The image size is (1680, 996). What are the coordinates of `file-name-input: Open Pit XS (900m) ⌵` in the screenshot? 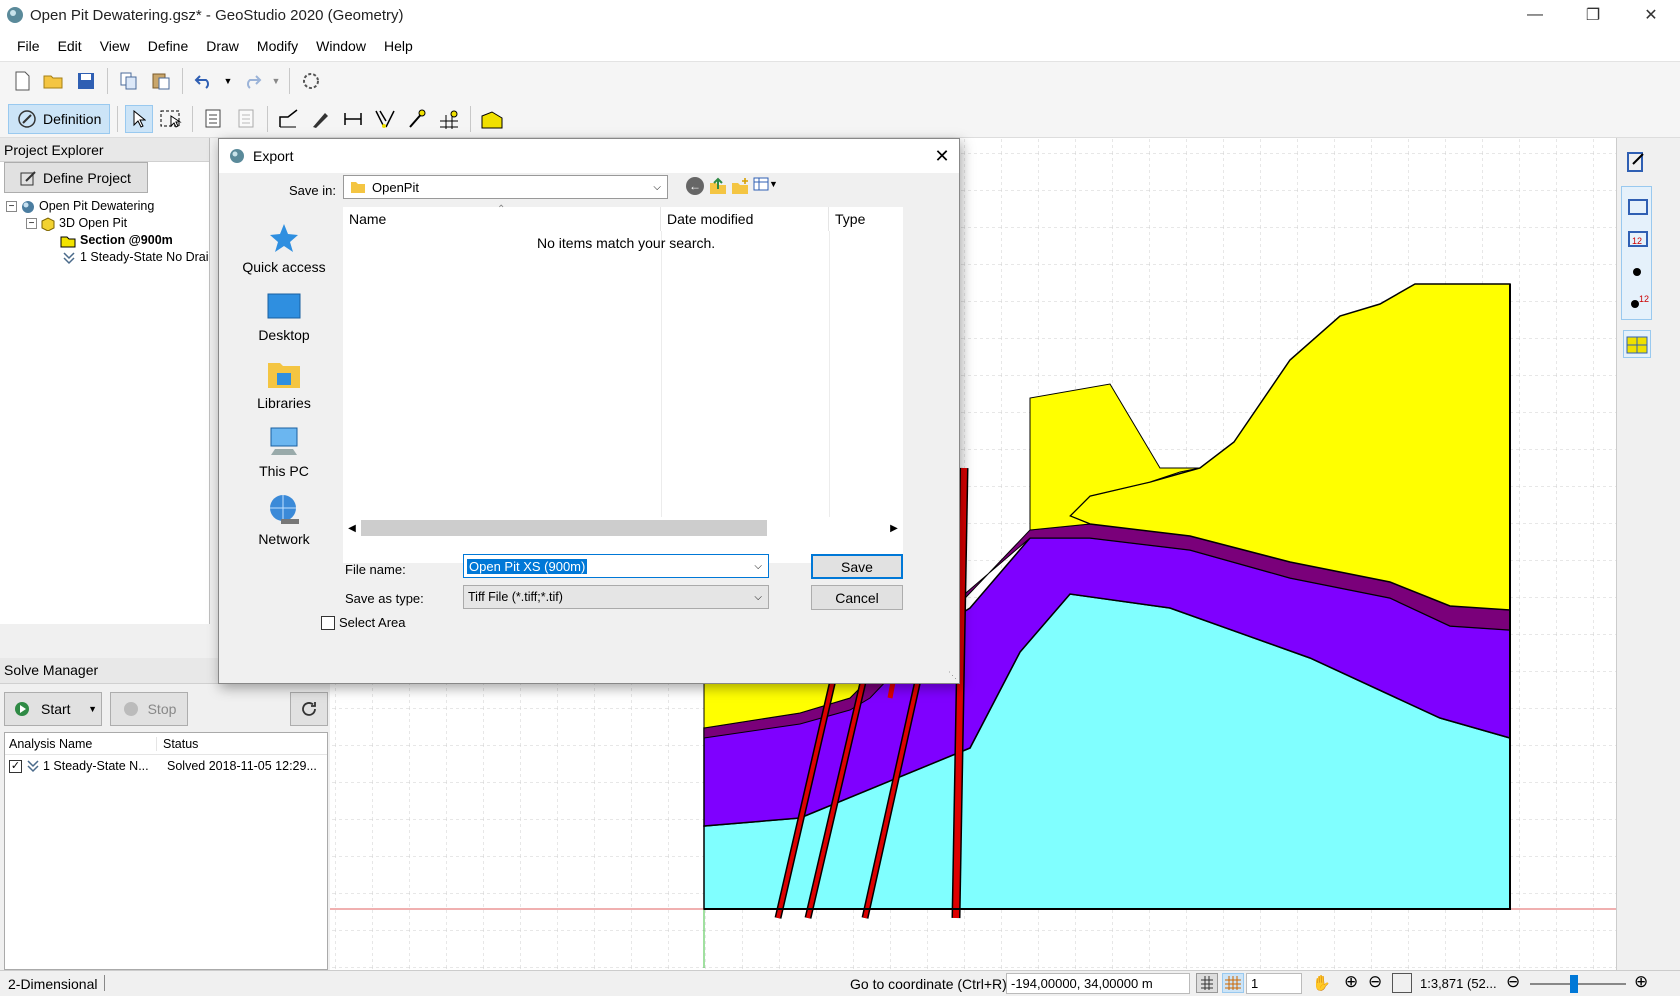 It's located at (616, 566).